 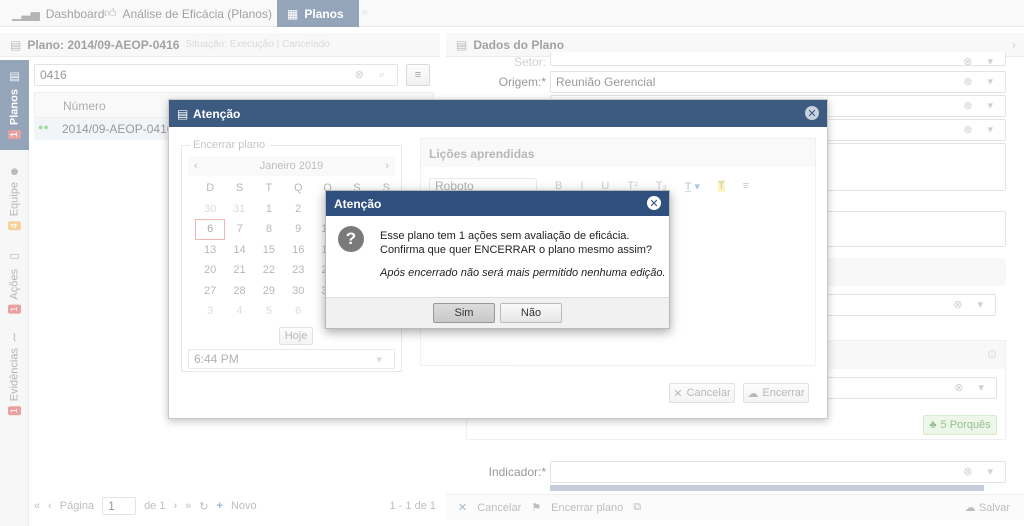 I want to click on align-icon: ≡, so click(x=746, y=186).